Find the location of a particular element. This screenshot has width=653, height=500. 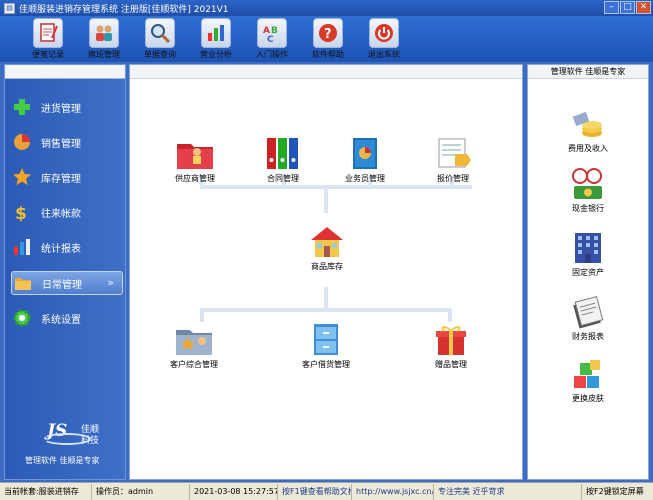

node-stock-hub: 商品库存 is located at coordinates (327, 247).